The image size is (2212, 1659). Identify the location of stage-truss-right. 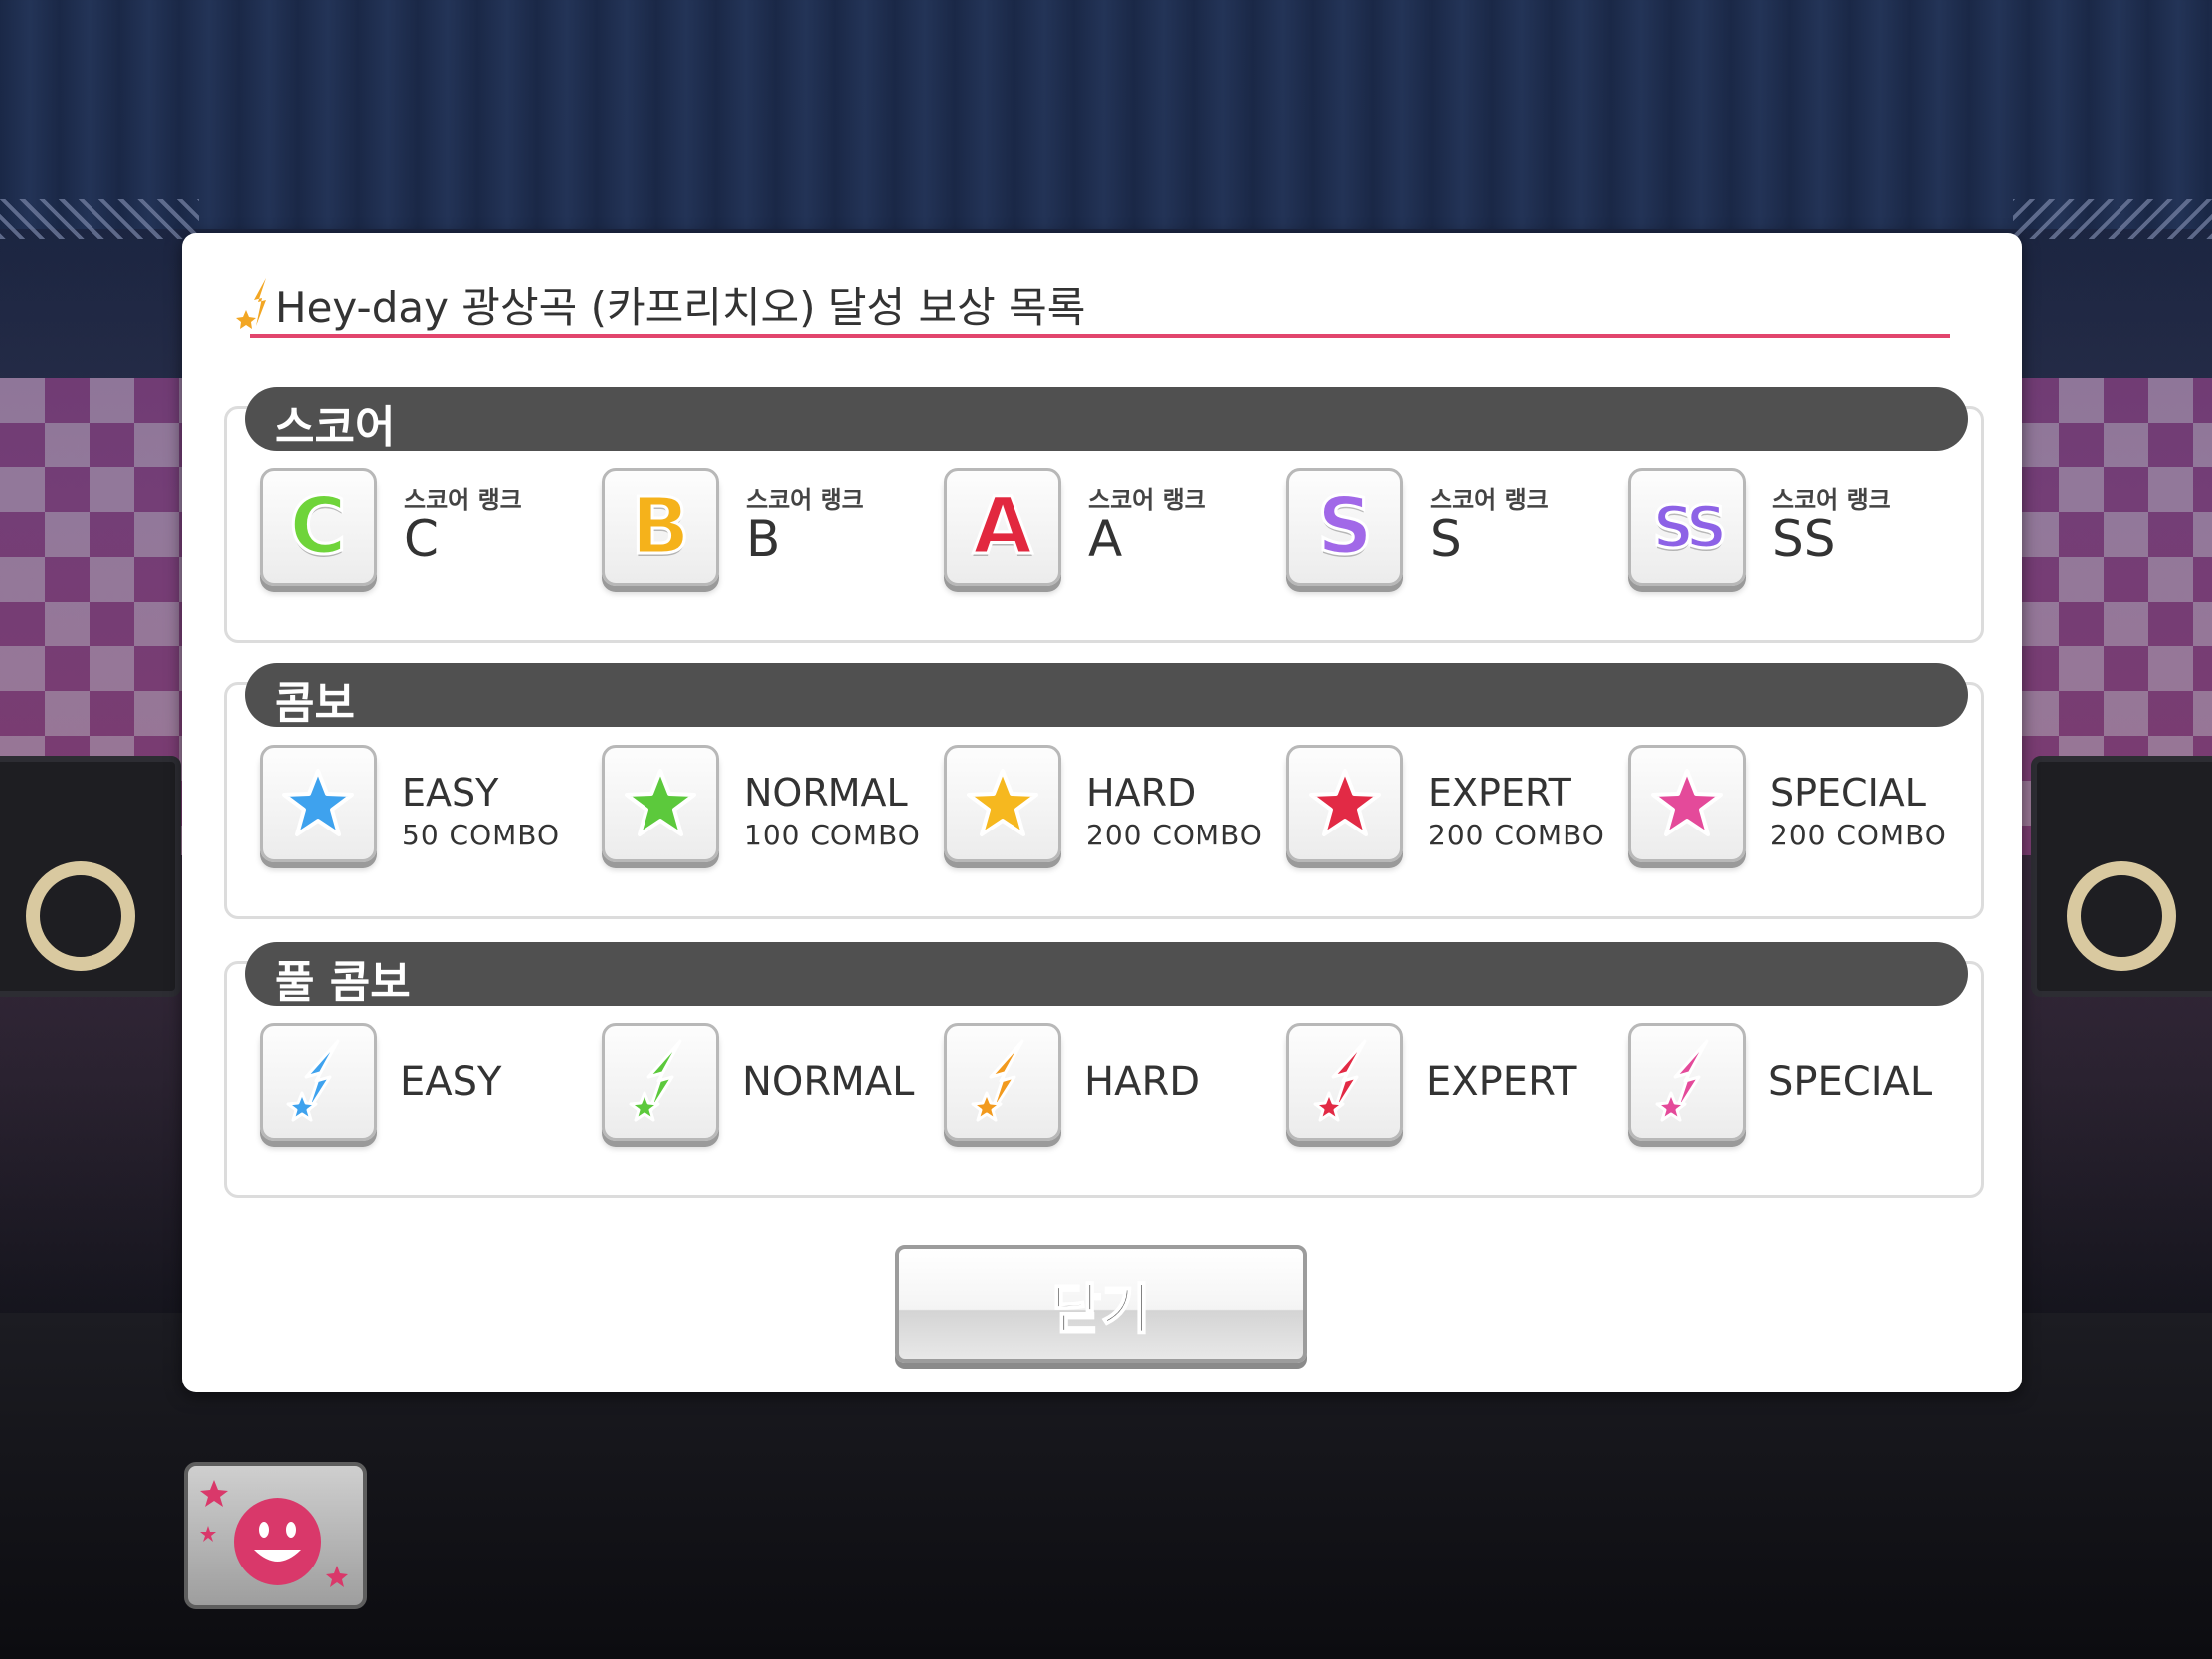
(2112, 219).